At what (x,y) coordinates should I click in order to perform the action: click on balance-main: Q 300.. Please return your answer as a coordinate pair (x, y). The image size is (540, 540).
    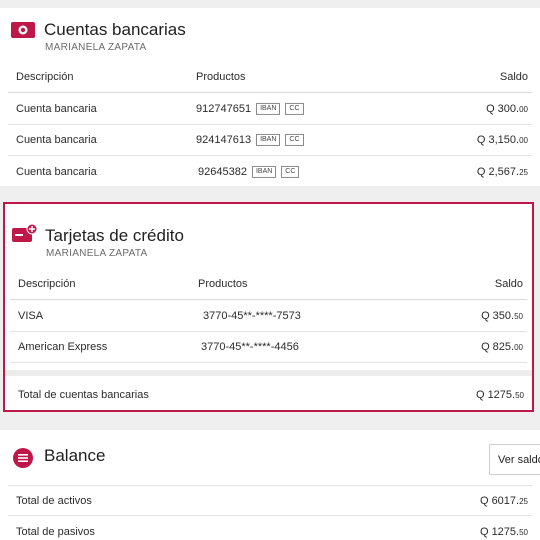
    Looking at the image, I should click on (503, 109).